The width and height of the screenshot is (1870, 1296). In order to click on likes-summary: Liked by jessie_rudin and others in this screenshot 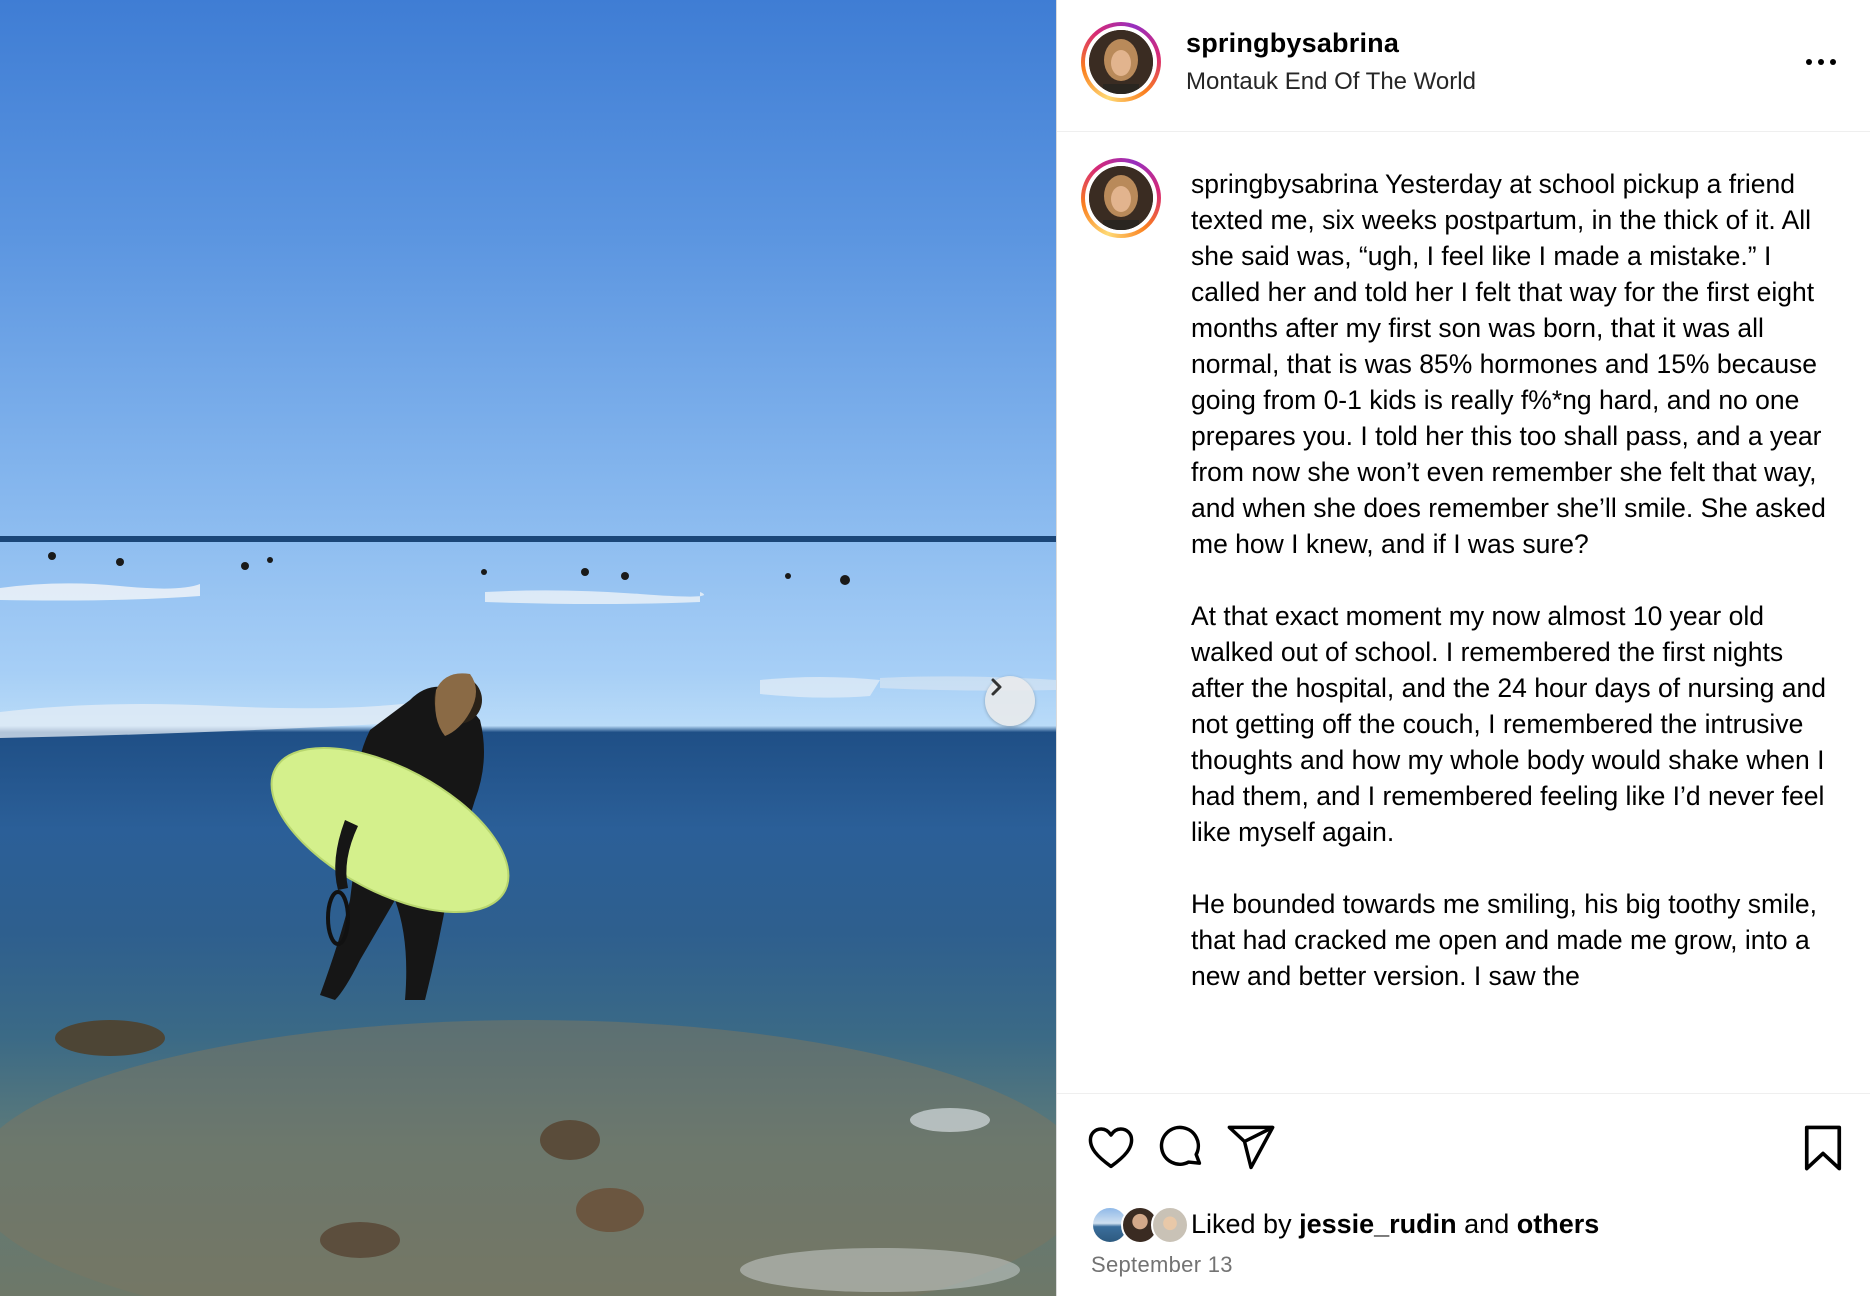, I will do `click(1345, 1224)`.